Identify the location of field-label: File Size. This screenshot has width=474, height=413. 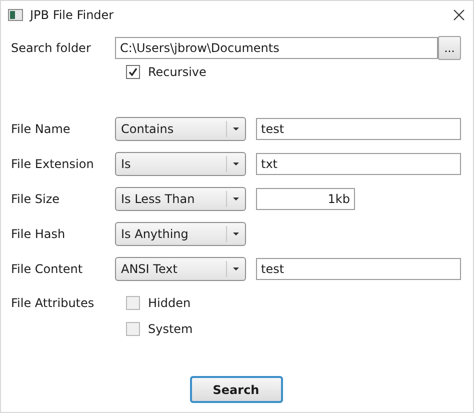
(36, 199).